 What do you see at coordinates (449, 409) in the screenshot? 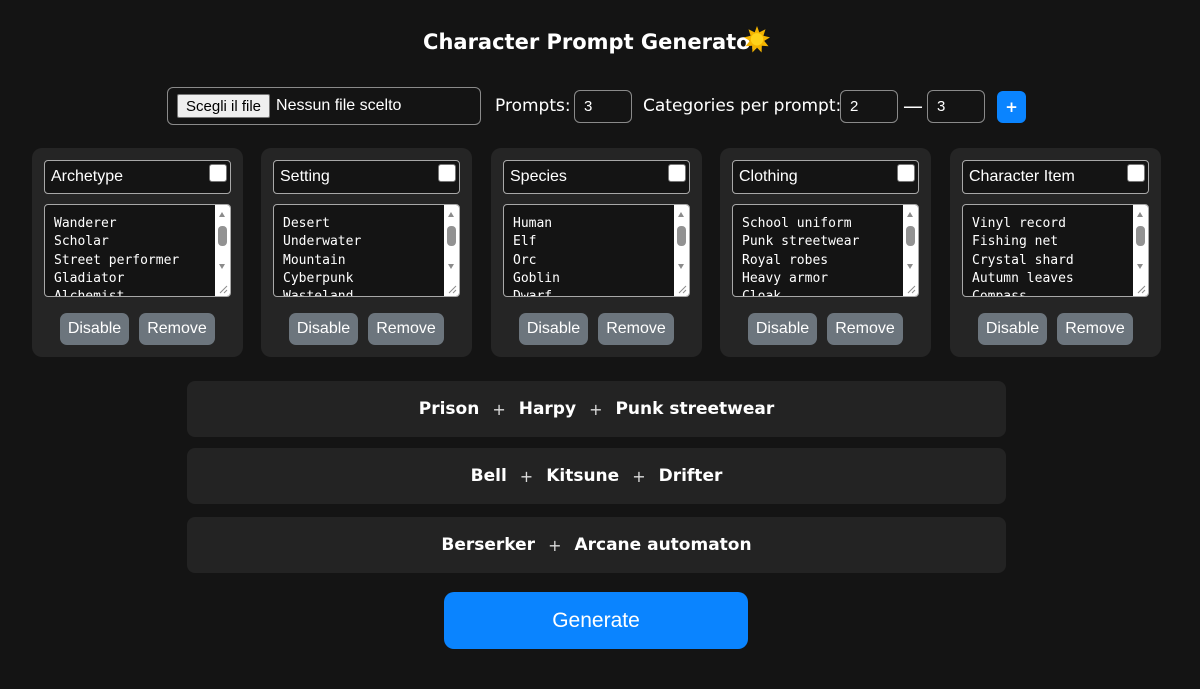
I see `prompt-part: Prison` at bounding box center [449, 409].